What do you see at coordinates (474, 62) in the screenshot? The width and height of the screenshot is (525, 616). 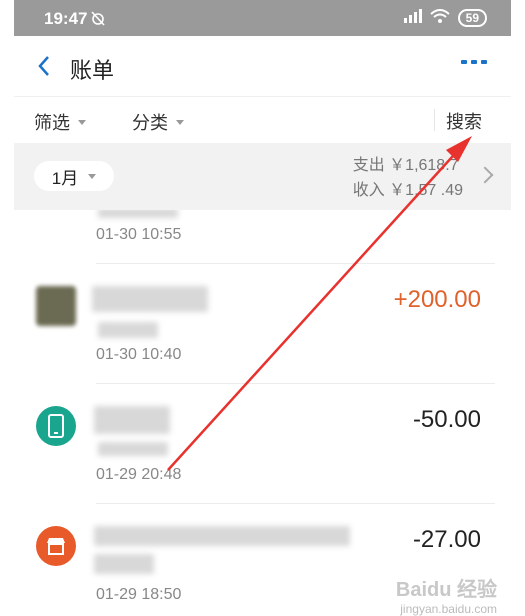 I see `more-options-icon` at bounding box center [474, 62].